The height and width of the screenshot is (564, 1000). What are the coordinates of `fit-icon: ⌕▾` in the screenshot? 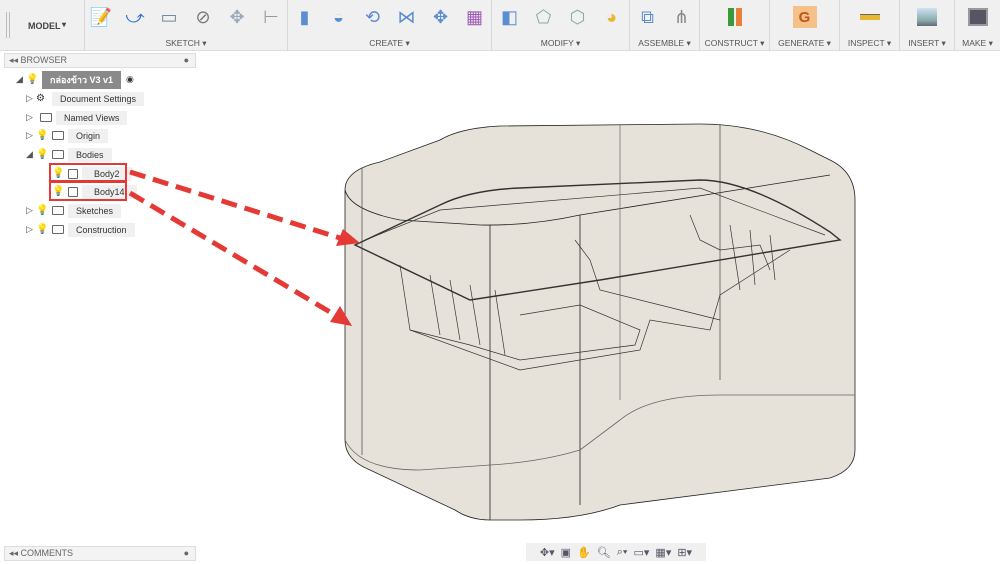 It's located at (622, 552).